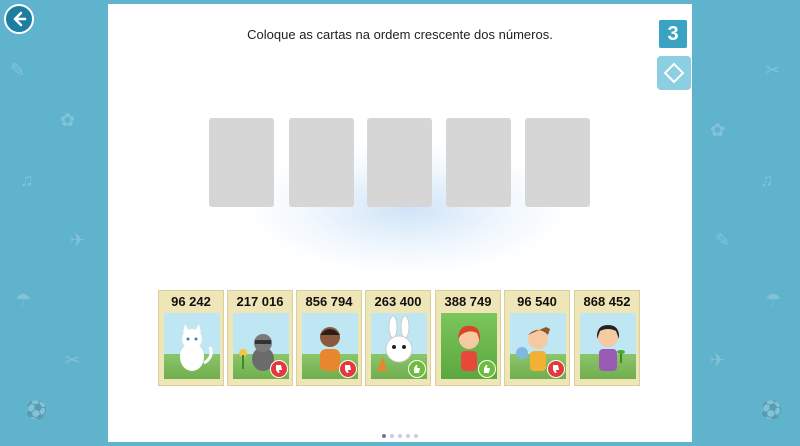 This screenshot has width=800, height=446. What do you see at coordinates (398, 301) in the screenshot?
I see `card-number: 263 400` at bounding box center [398, 301].